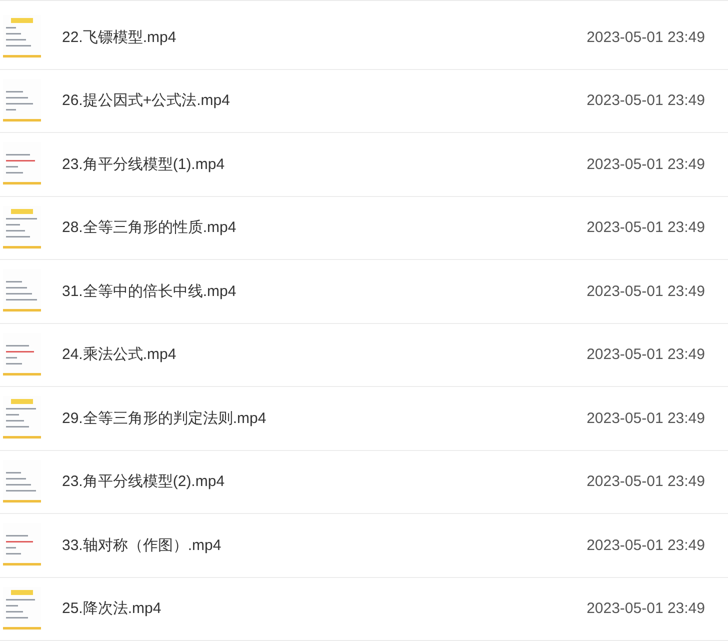 The height and width of the screenshot is (641, 728). I want to click on file-row: 25.降次法.mp4 2023-05-01 23:49, so click(364, 609).